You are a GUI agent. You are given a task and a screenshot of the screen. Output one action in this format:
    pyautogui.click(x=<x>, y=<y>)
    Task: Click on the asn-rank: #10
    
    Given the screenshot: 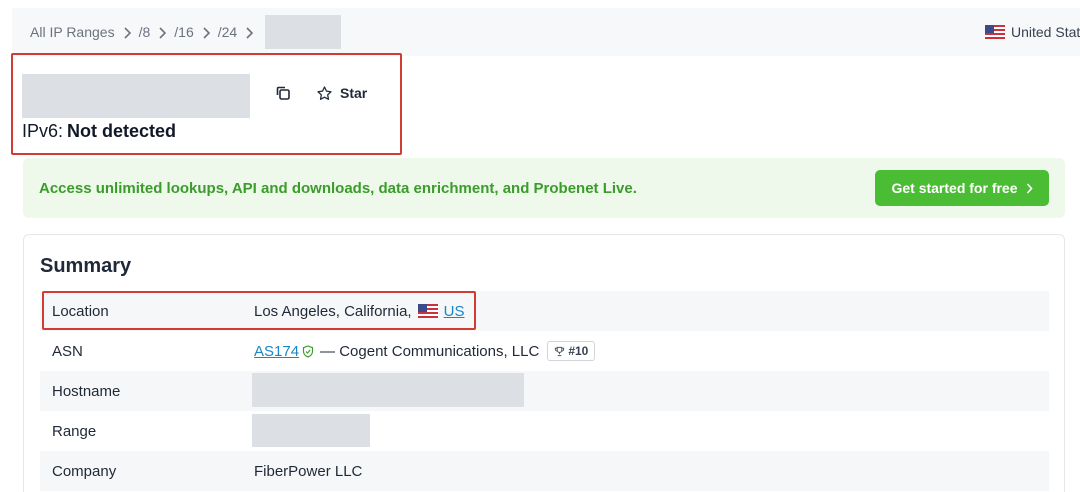 What is the action you would take?
    pyautogui.click(x=578, y=351)
    